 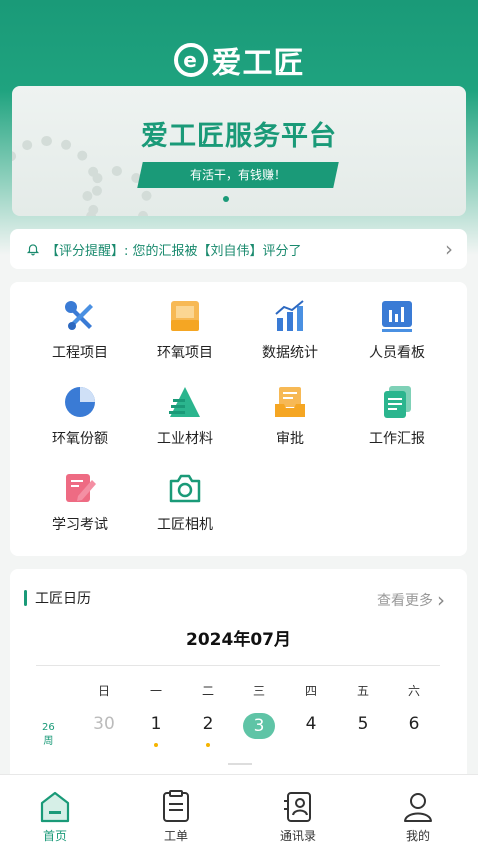 What do you see at coordinates (290, 439) in the screenshot?
I see `menu-label: 审批` at bounding box center [290, 439].